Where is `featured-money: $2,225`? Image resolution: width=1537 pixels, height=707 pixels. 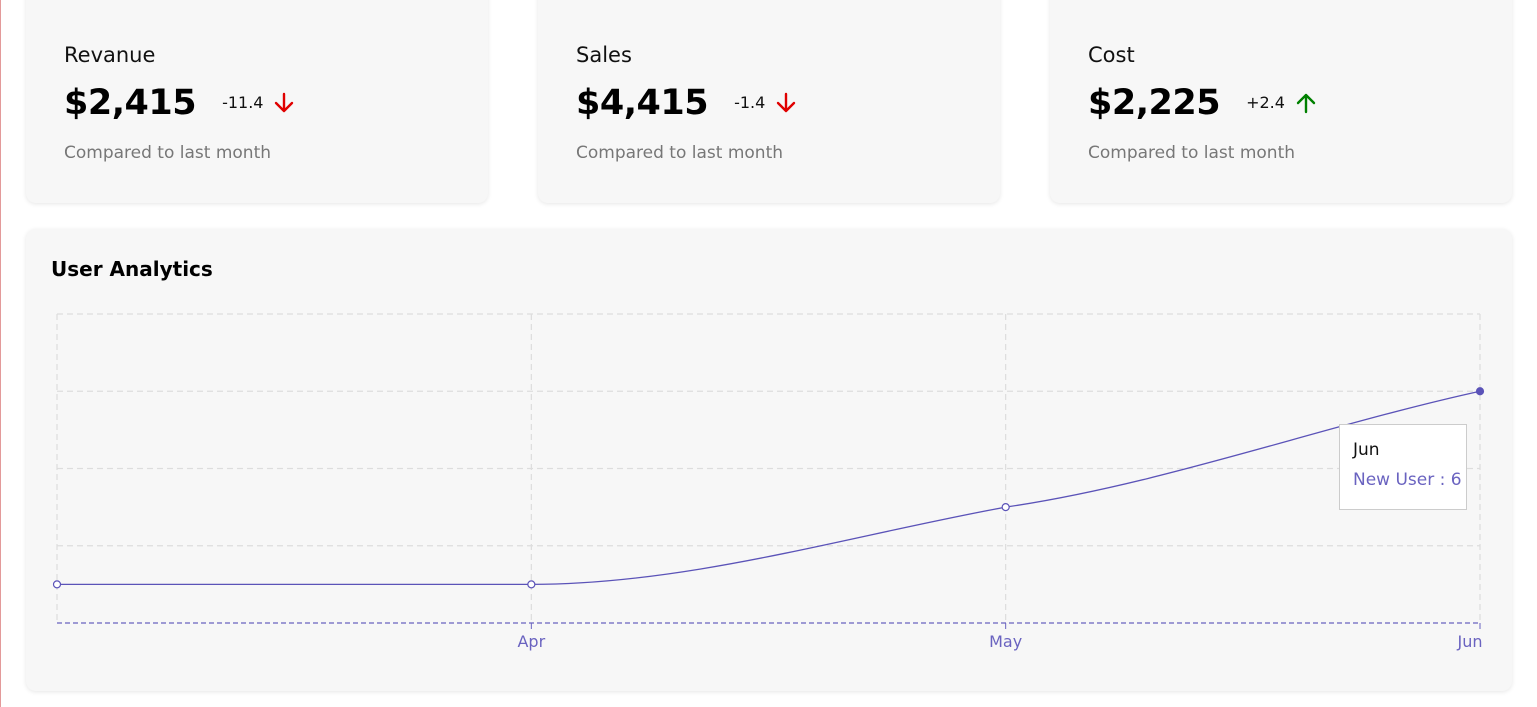 featured-money: $2,225 is located at coordinates (1154, 103).